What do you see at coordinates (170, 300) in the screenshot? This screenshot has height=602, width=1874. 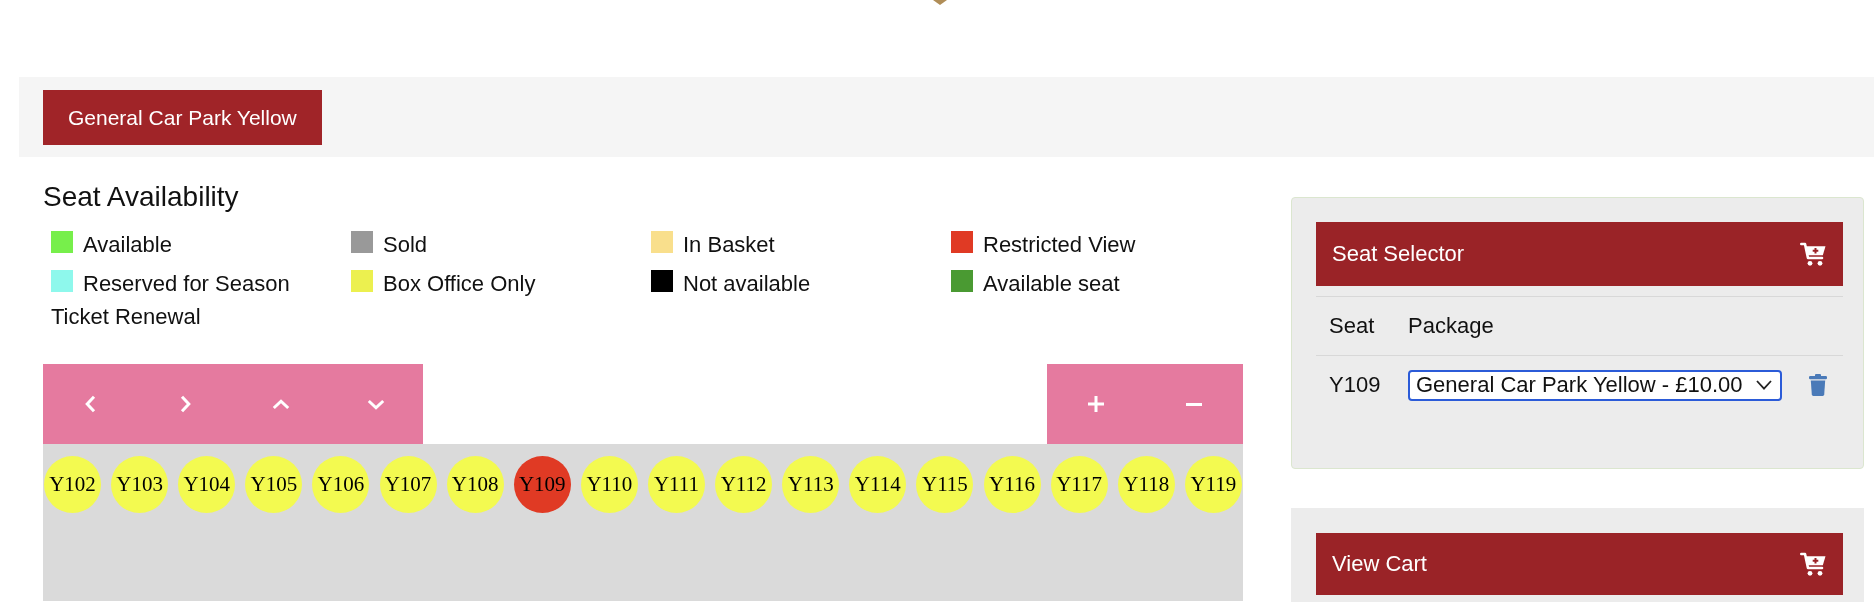 I see `legend-label: Reserved for Season Ticket Renewal` at bounding box center [170, 300].